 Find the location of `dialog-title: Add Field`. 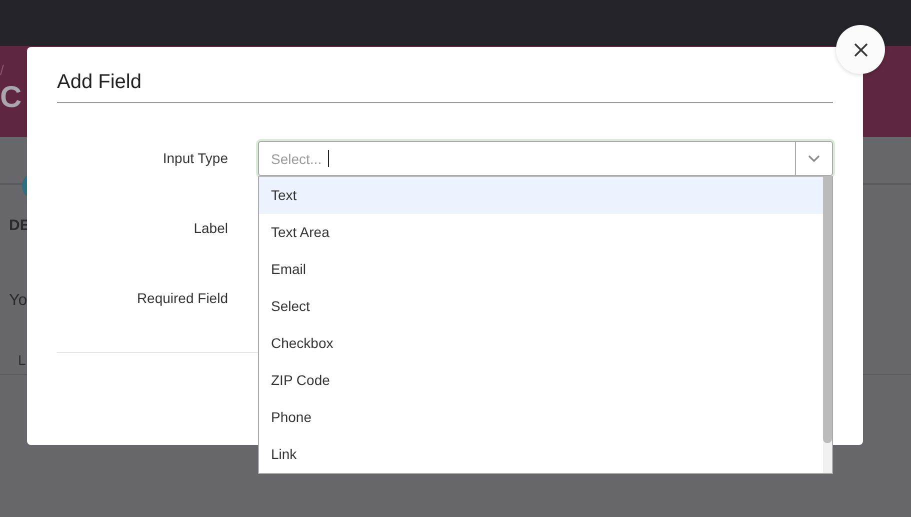

dialog-title: Add Field is located at coordinates (99, 82).